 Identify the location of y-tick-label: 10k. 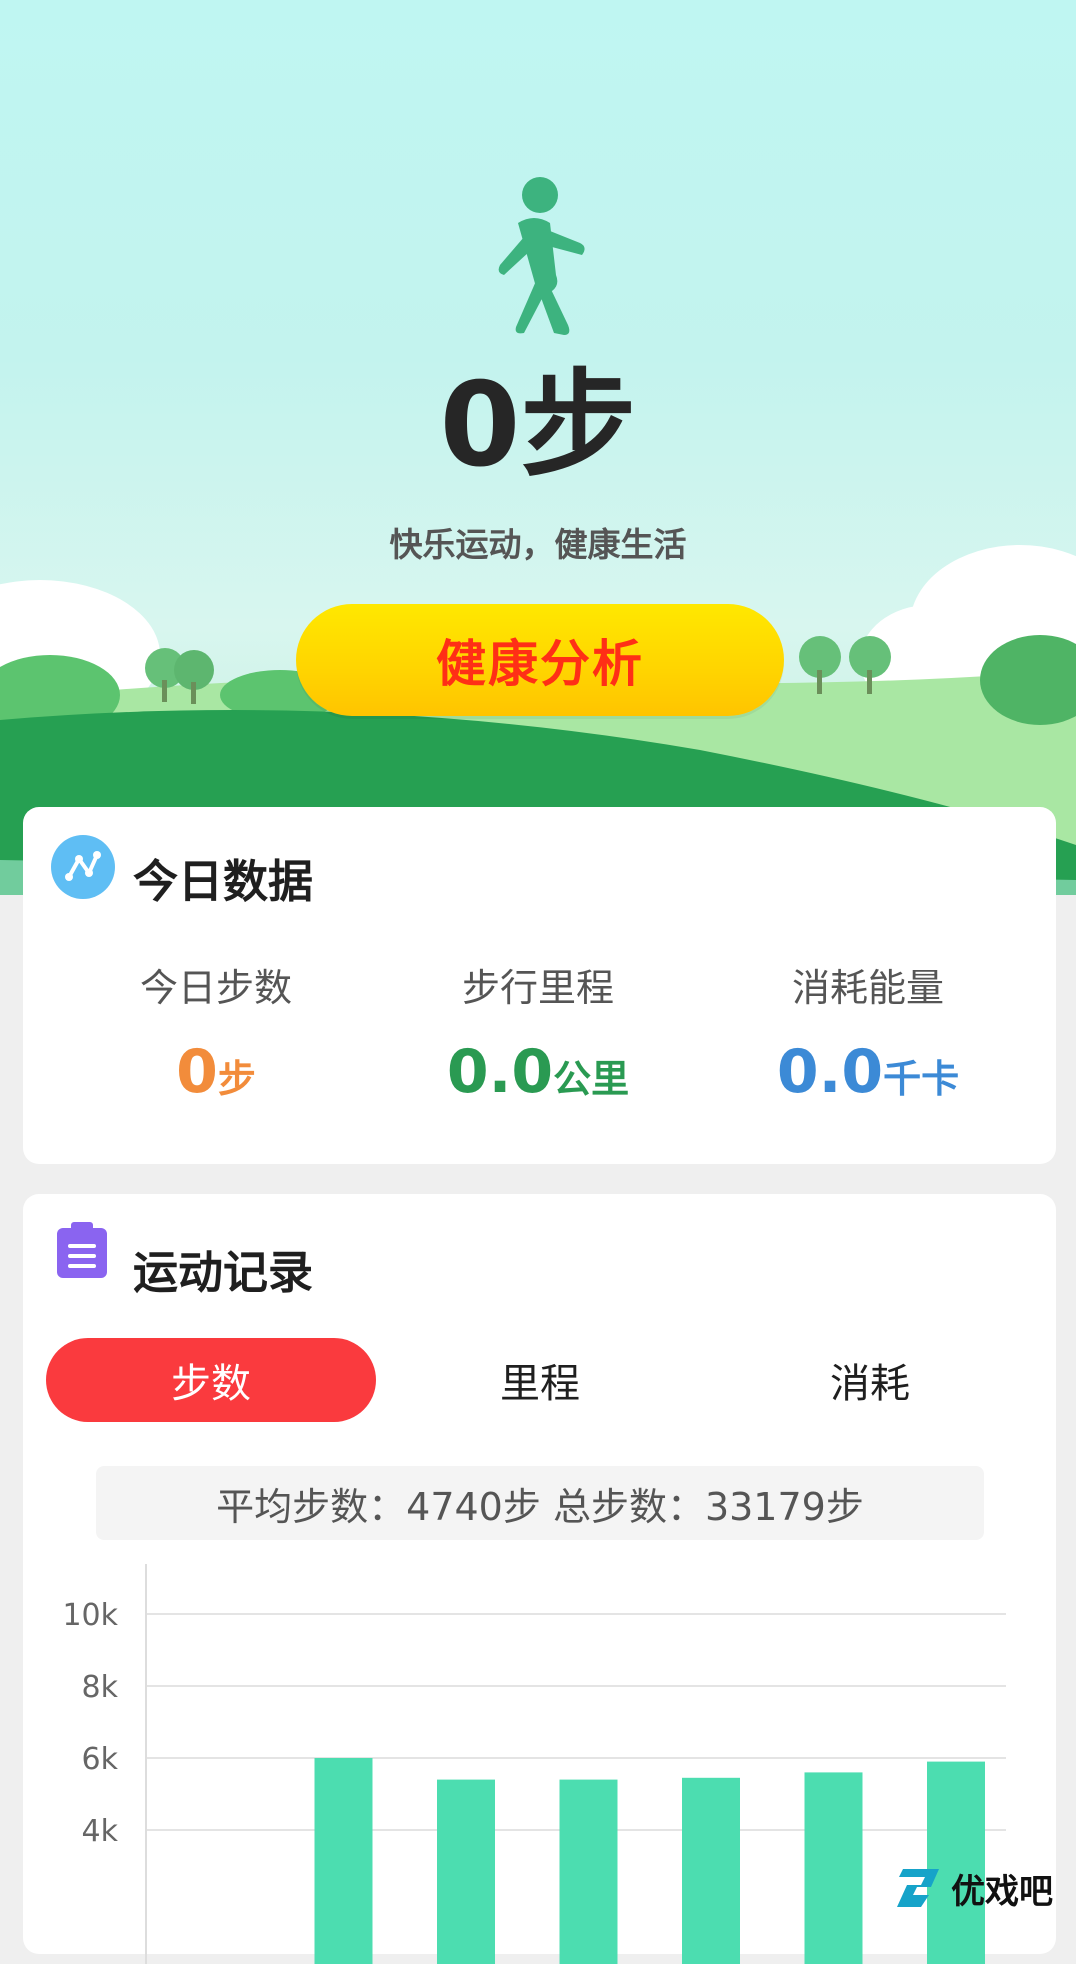
(90, 1615).